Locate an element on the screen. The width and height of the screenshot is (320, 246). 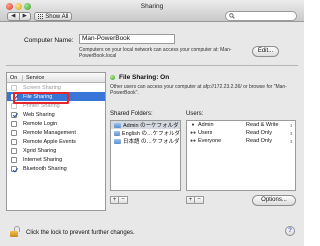
shared-folder-name: Admin のーケフォルダ is located at coordinates (151, 126).